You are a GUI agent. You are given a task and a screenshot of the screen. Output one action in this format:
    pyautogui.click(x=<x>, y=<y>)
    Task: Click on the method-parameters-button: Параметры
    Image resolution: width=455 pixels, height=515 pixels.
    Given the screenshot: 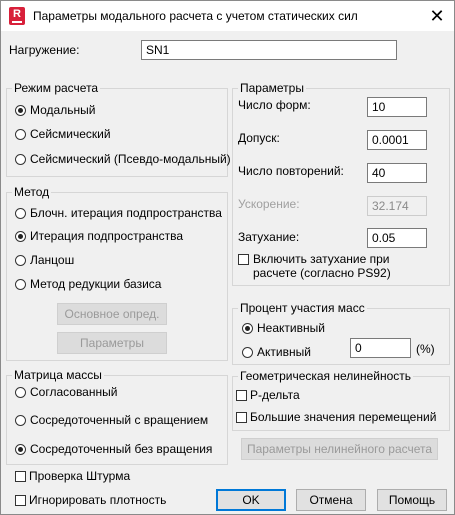 What is the action you would take?
    pyautogui.click(x=112, y=343)
    